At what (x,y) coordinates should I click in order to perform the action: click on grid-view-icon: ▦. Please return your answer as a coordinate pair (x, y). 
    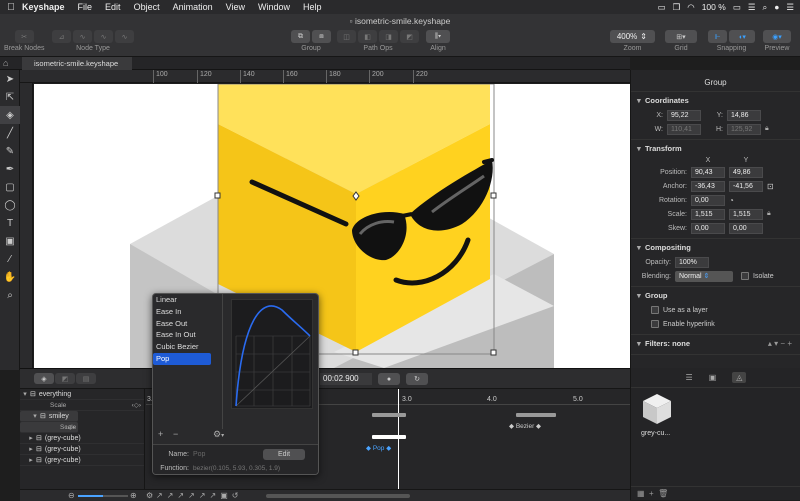
    Looking at the image, I should click on (641, 493).